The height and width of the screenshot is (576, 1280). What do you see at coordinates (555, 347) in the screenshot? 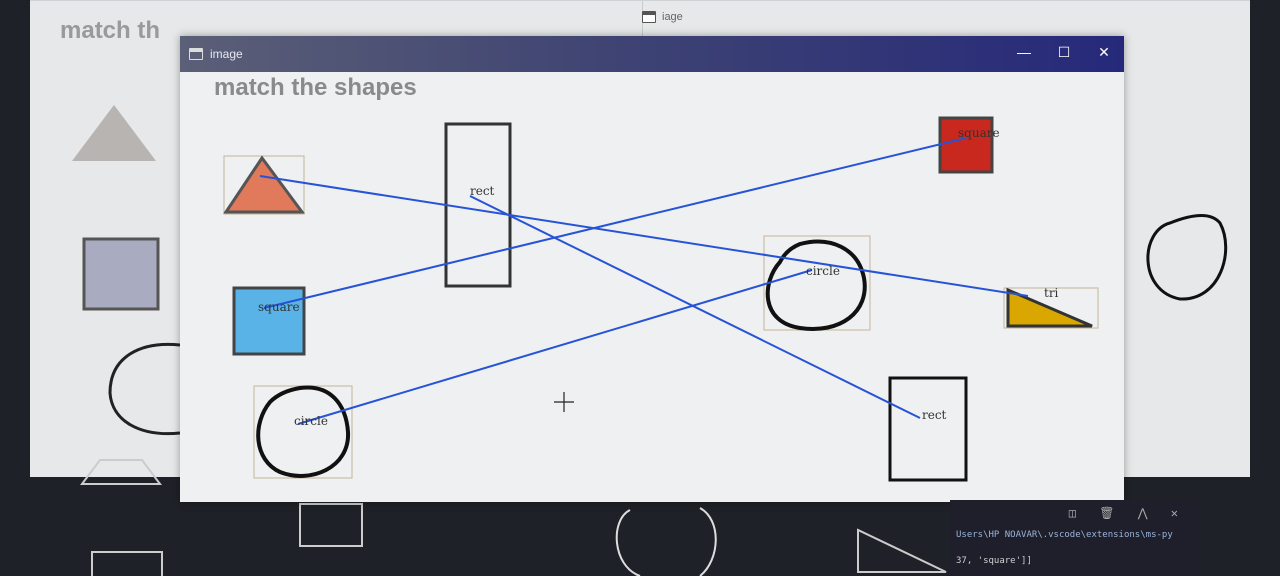
I see `match-line-circle` at bounding box center [555, 347].